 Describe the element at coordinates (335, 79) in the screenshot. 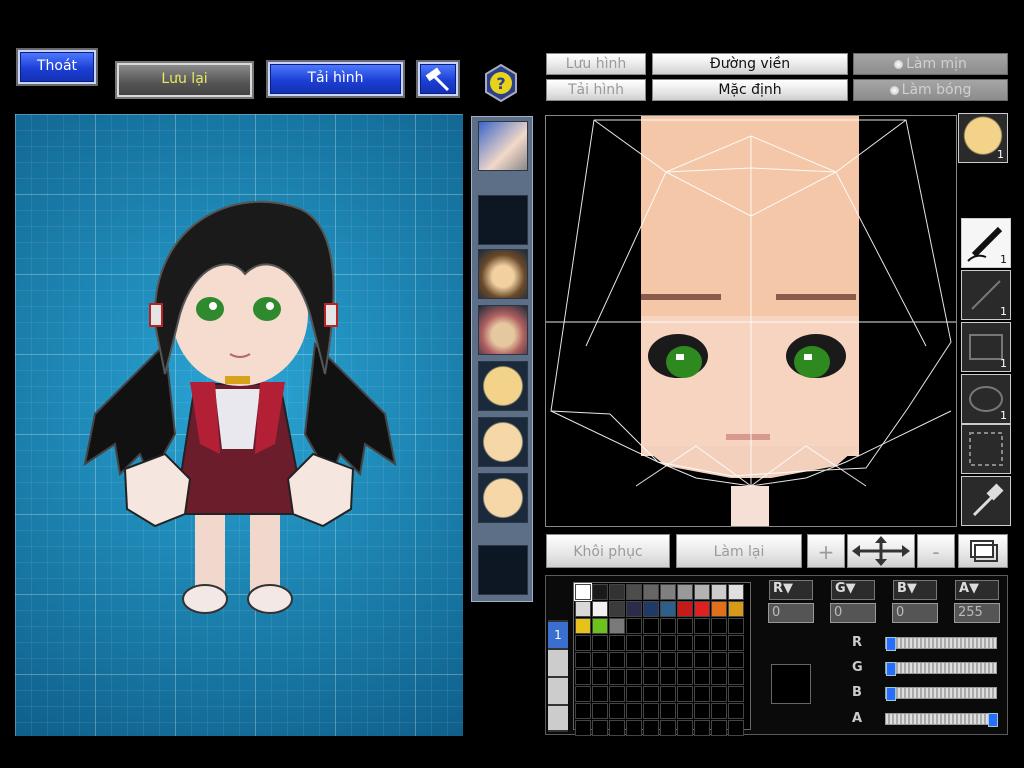

I see `load-button: Tải hình` at that location.